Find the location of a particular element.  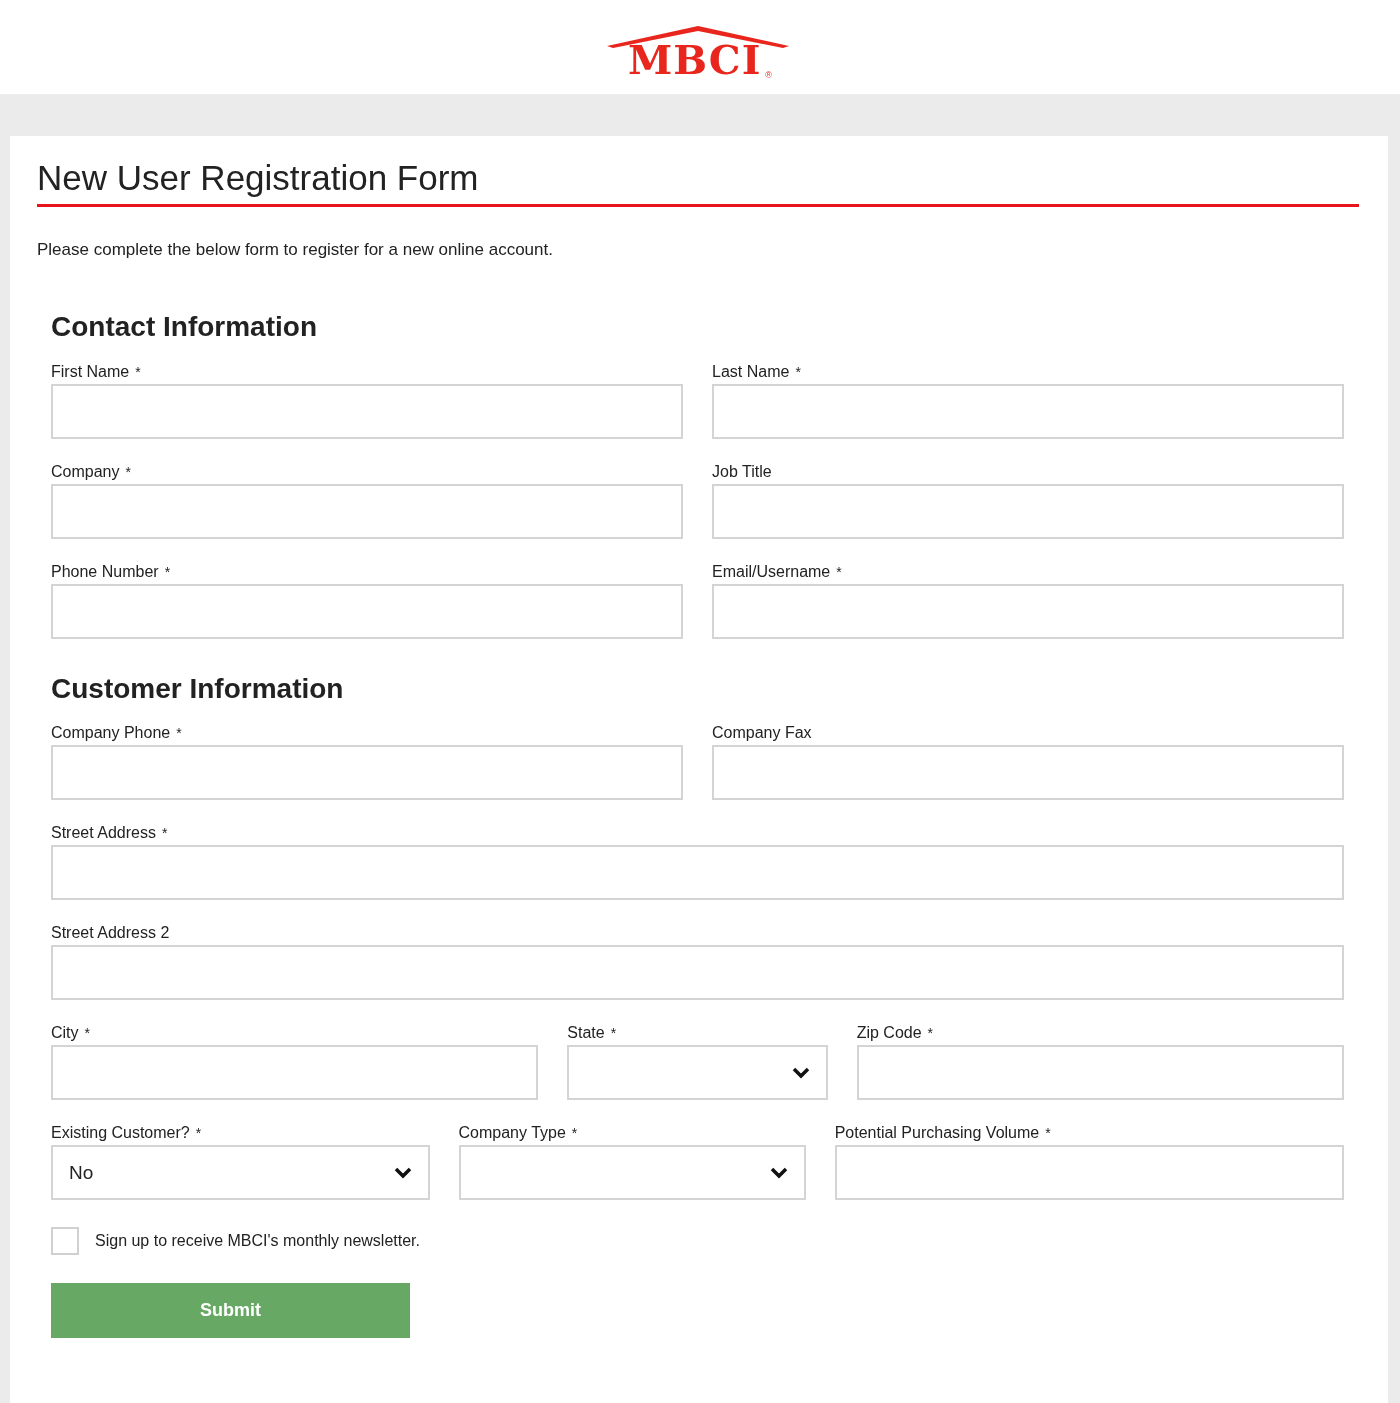

field-label: Potential Purchasing Volume is located at coordinates (937, 1133).